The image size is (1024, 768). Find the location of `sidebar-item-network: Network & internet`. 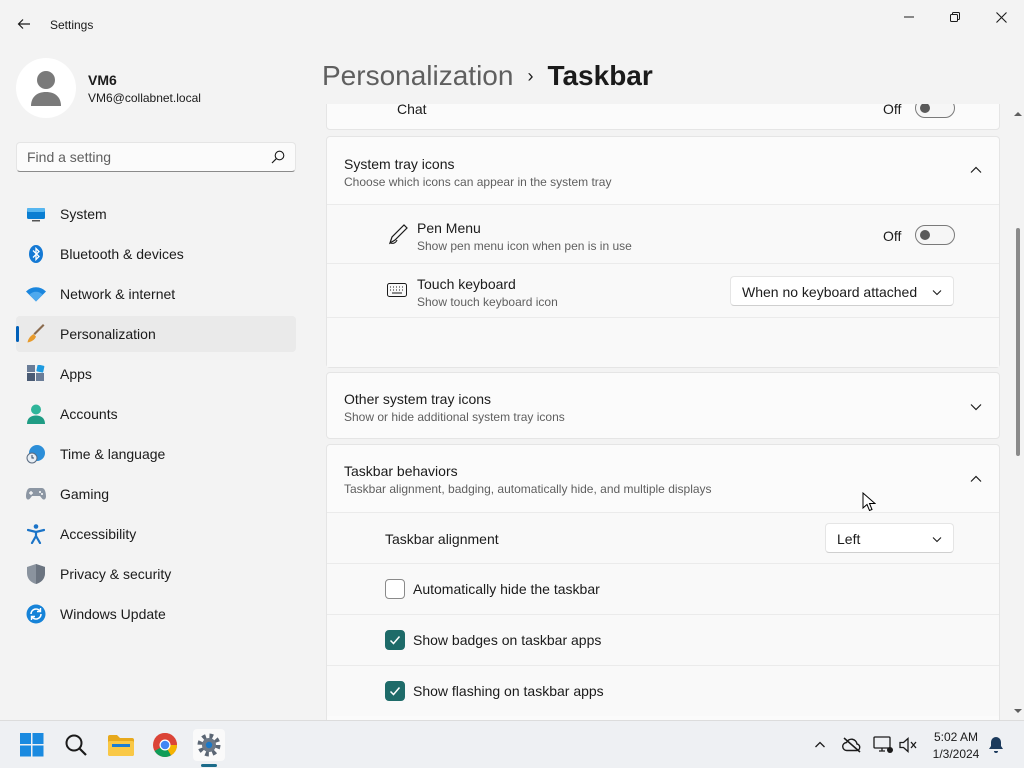

sidebar-item-network: Network & internet is located at coordinates (156, 294).